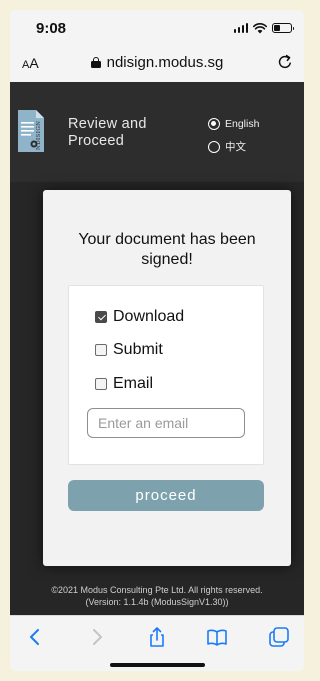 The width and height of the screenshot is (320, 681). What do you see at coordinates (167, 249) in the screenshot?
I see `signed-message: Your document has been signed!` at bounding box center [167, 249].